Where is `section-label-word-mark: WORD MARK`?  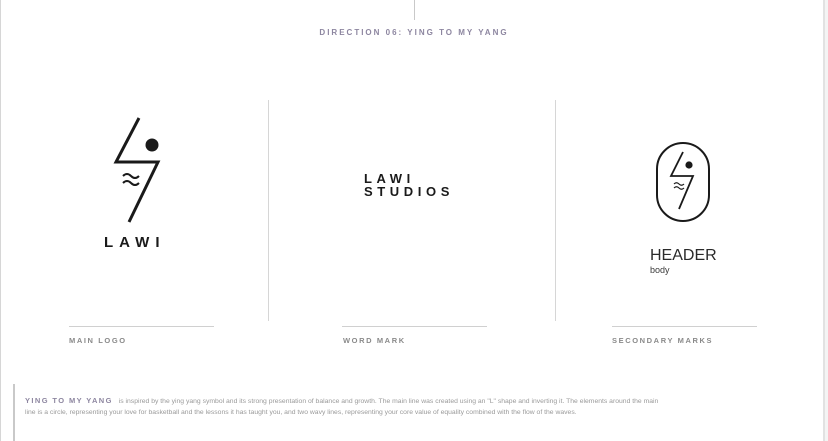 section-label-word-mark: WORD MARK is located at coordinates (374, 340).